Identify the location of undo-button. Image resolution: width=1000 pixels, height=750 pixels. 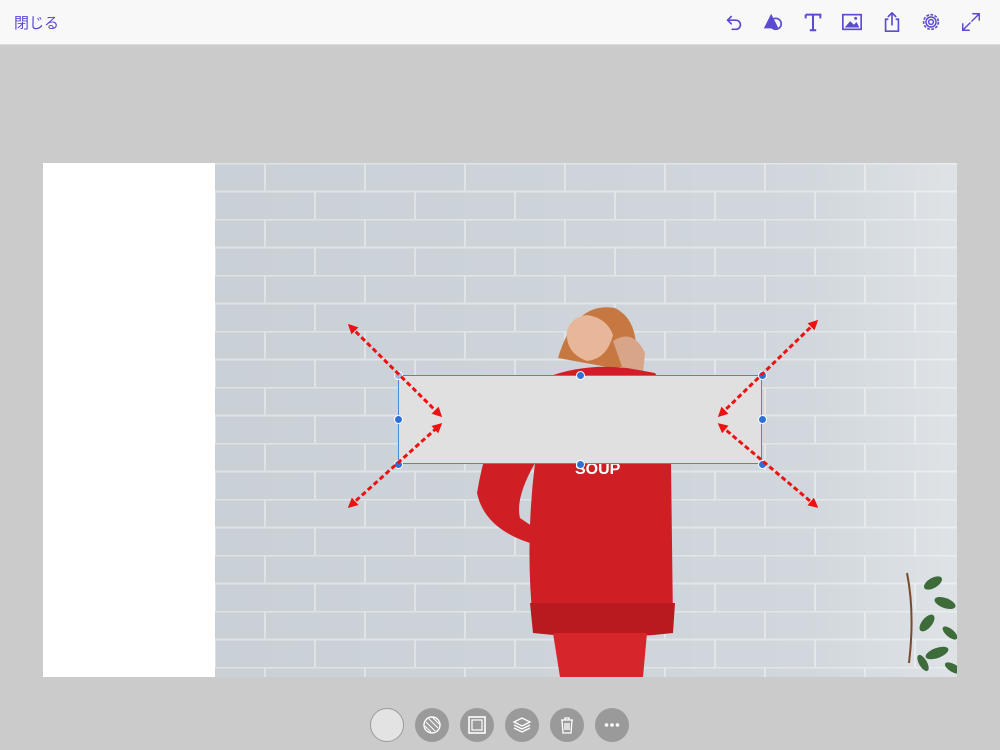
(734, 22).